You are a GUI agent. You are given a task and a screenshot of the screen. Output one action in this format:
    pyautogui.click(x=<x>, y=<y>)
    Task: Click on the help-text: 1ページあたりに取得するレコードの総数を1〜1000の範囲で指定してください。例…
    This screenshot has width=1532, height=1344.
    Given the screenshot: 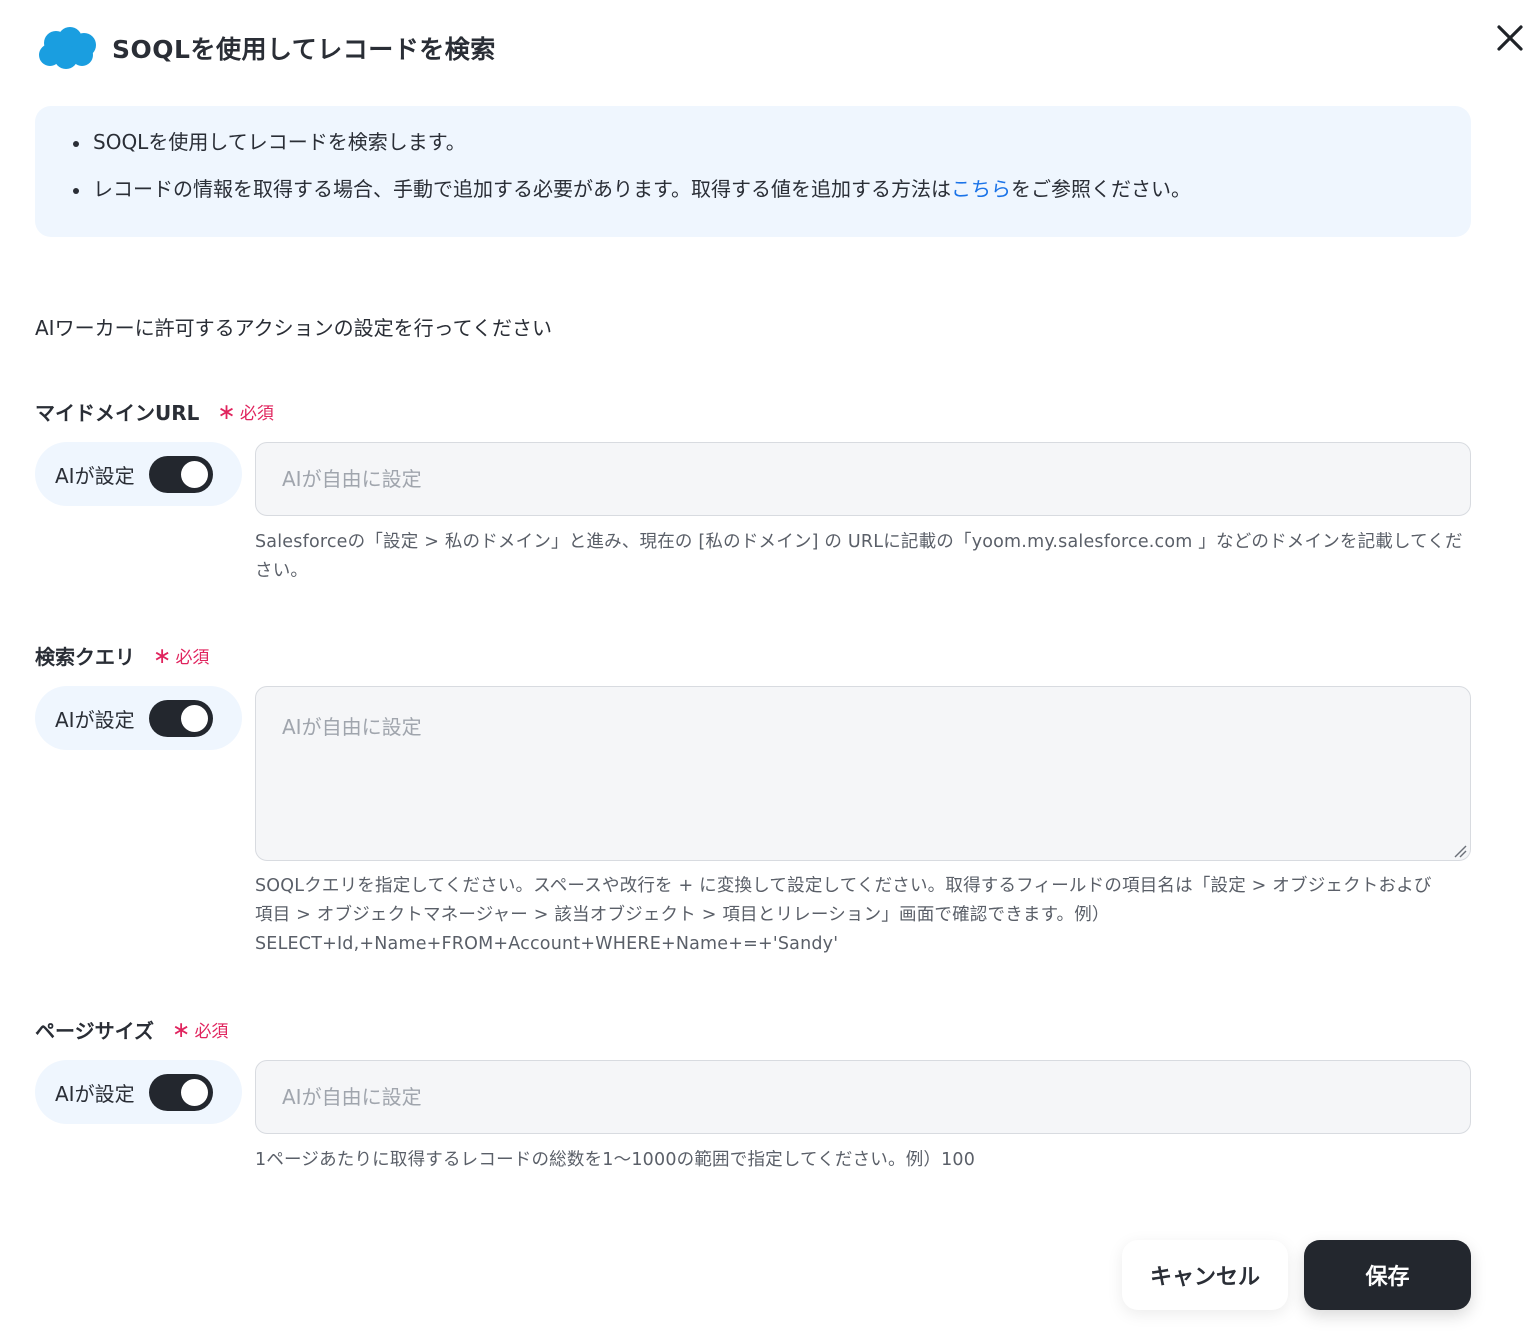 What is the action you would take?
    pyautogui.click(x=615, y=1160)
    